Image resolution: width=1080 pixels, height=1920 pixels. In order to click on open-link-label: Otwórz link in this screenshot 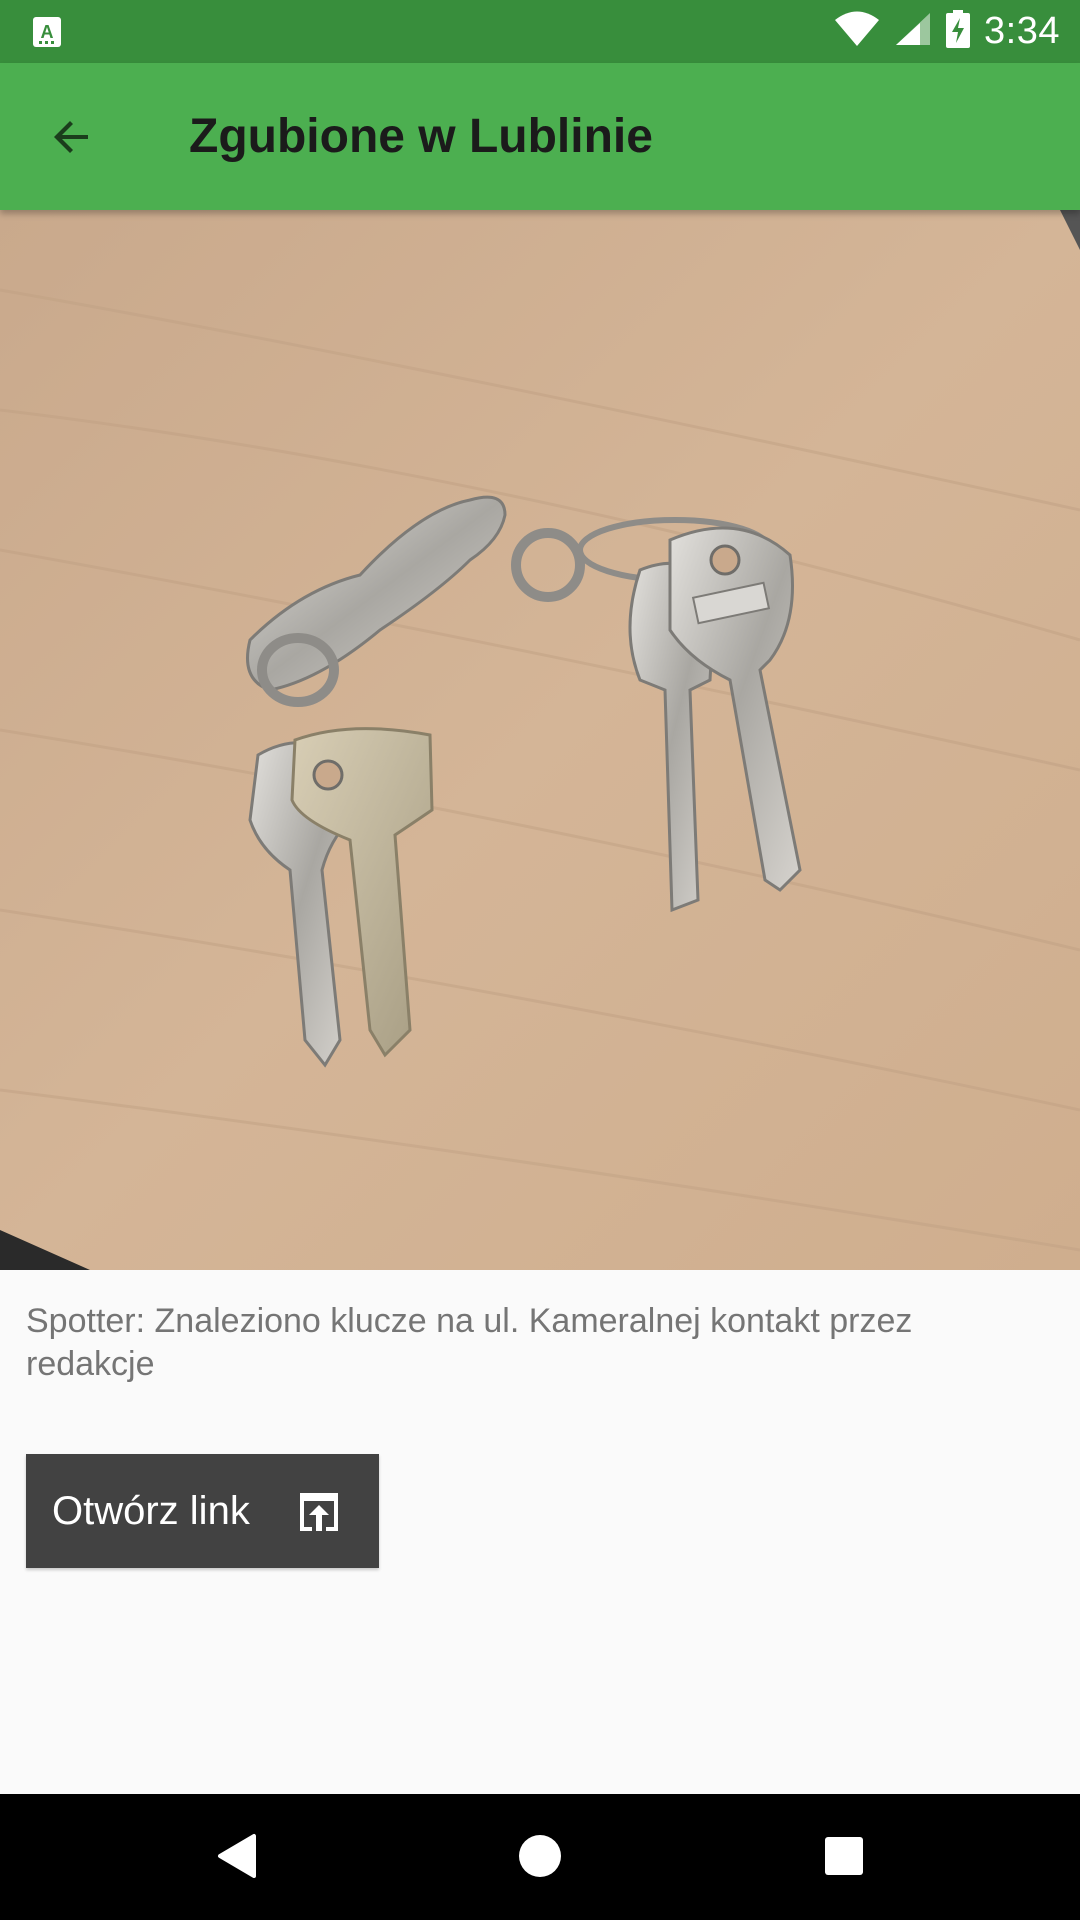, I will do `click(151, 1510)`.